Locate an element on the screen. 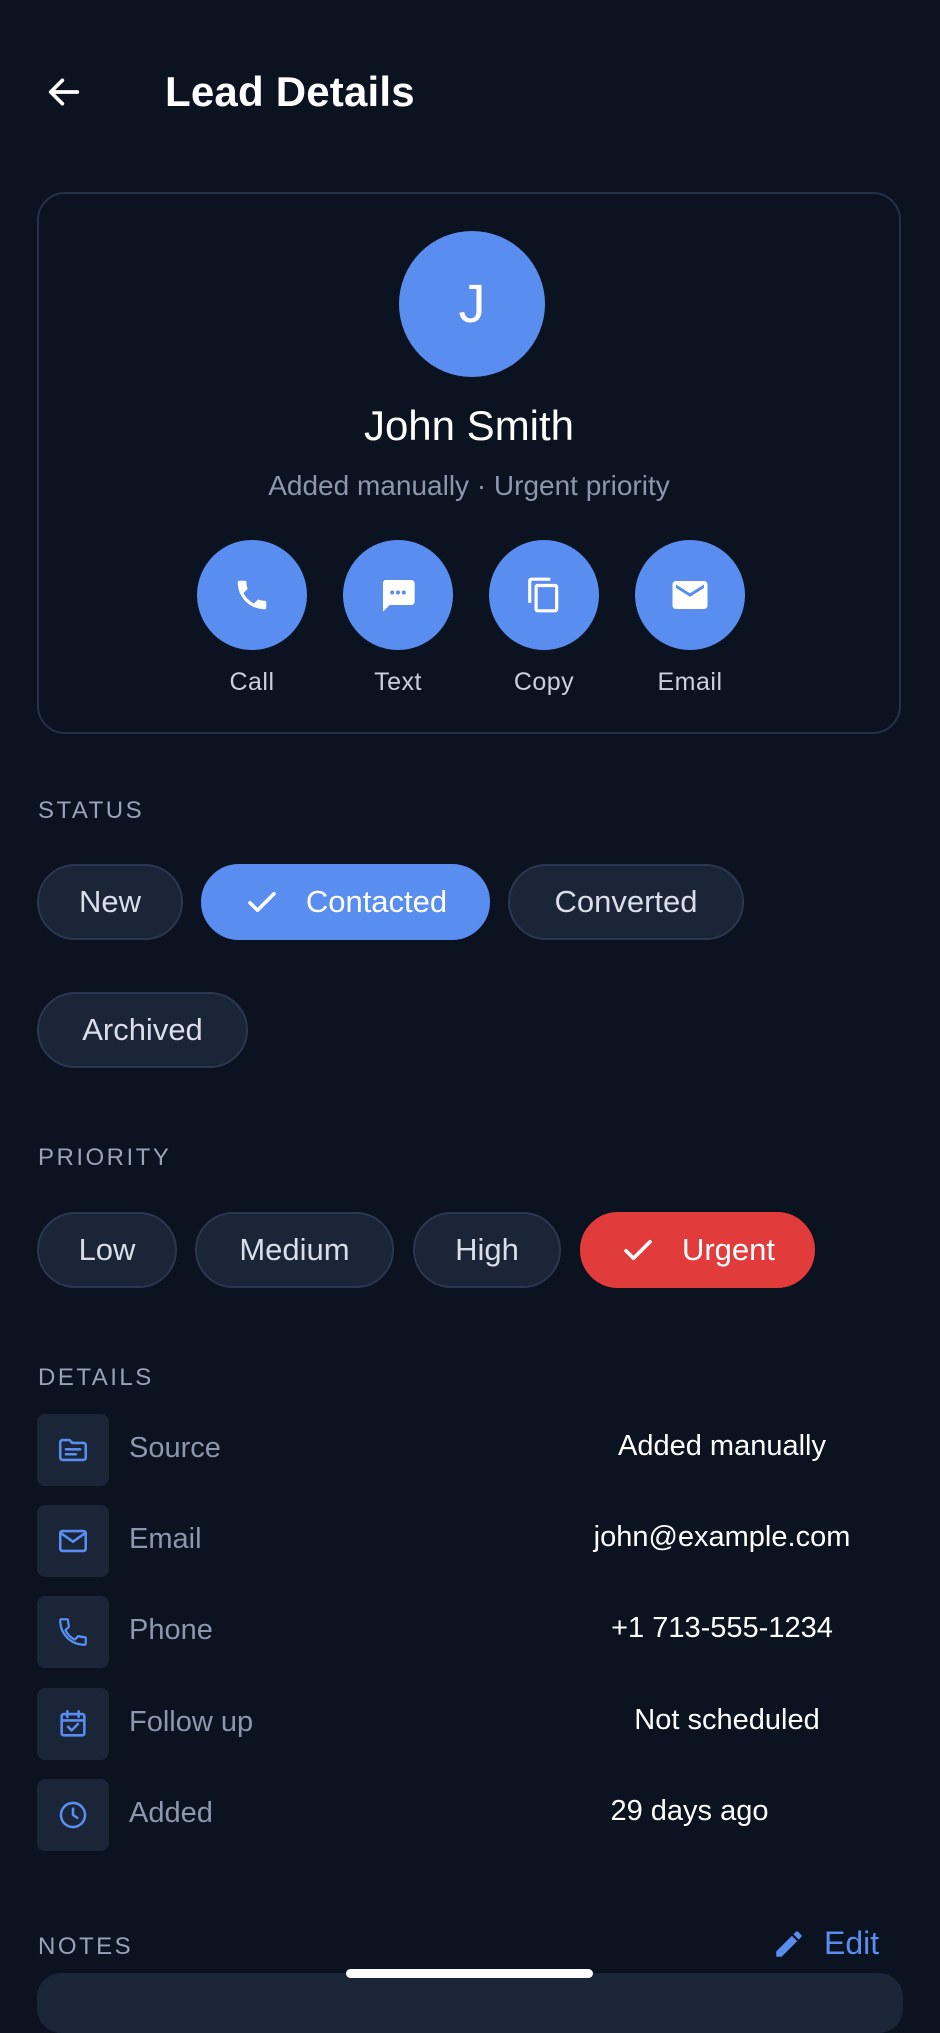 This screenshot has height=2033, width=940. priority-chip-label: Low is located at coordinates (107, 1249).